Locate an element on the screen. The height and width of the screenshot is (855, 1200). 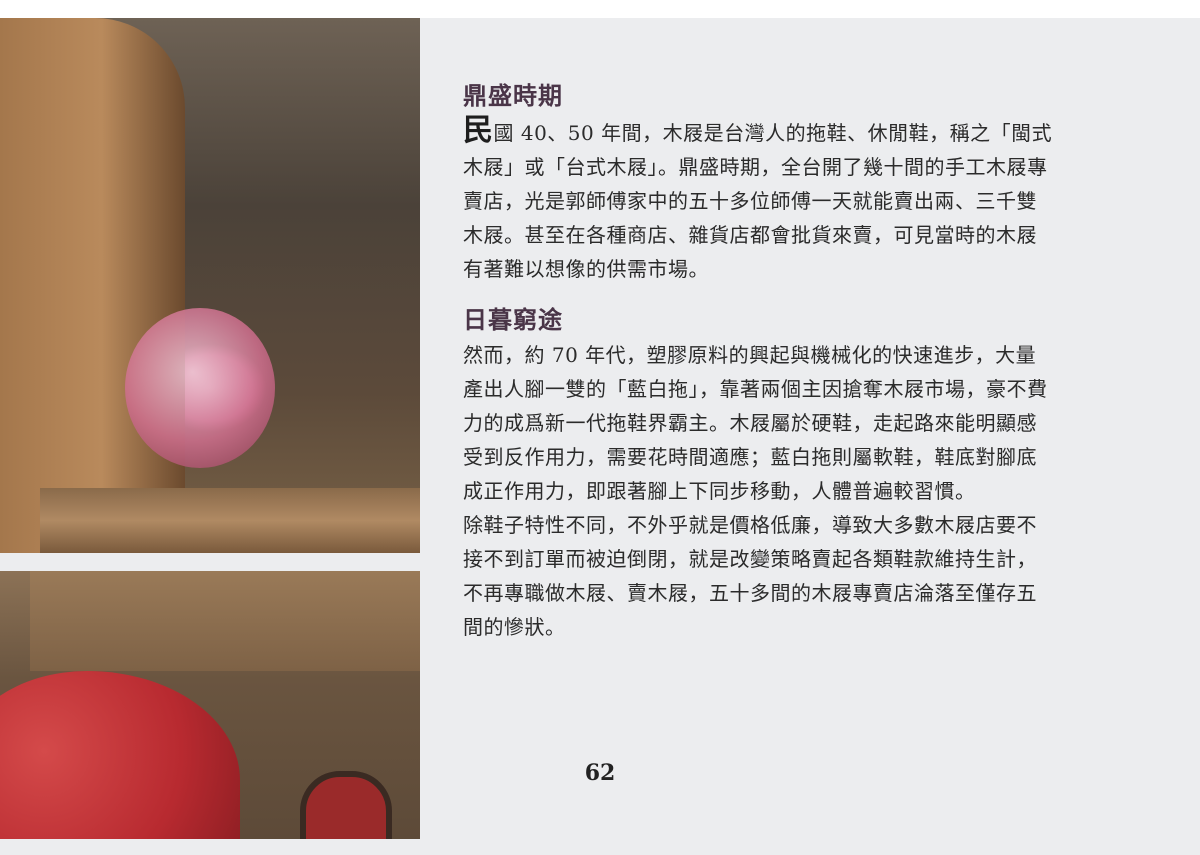
text-line: 間的慘狀。 is located at coordinates (514, 627).